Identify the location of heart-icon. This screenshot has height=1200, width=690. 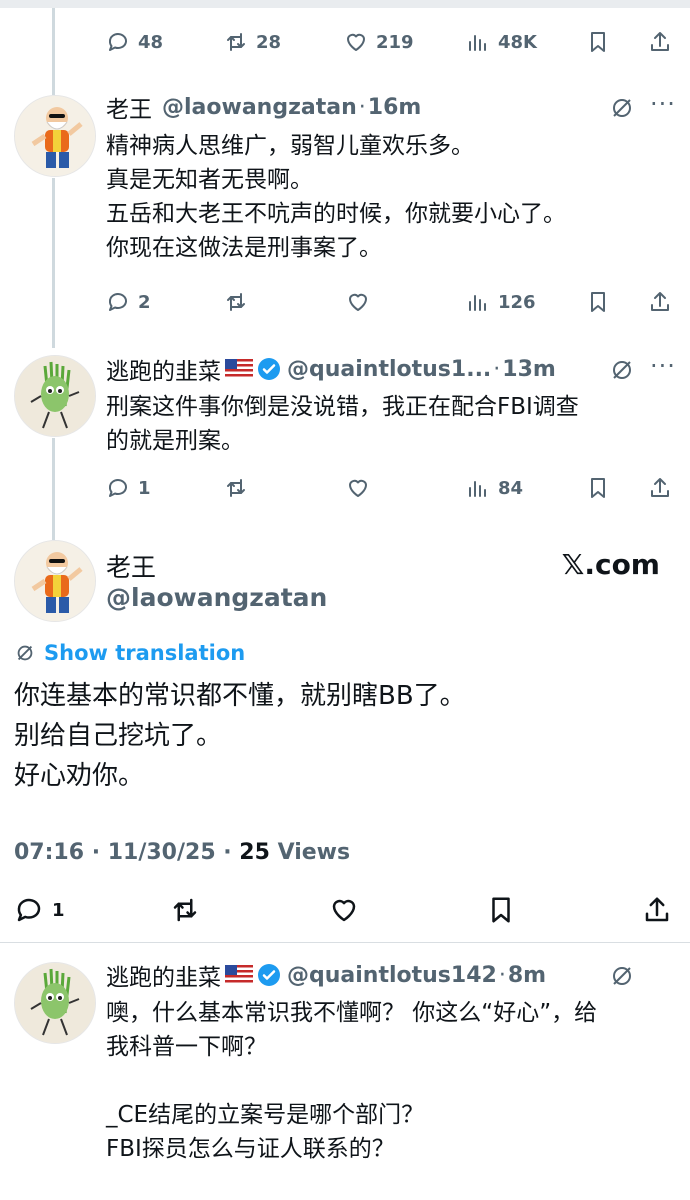
(344, 910).